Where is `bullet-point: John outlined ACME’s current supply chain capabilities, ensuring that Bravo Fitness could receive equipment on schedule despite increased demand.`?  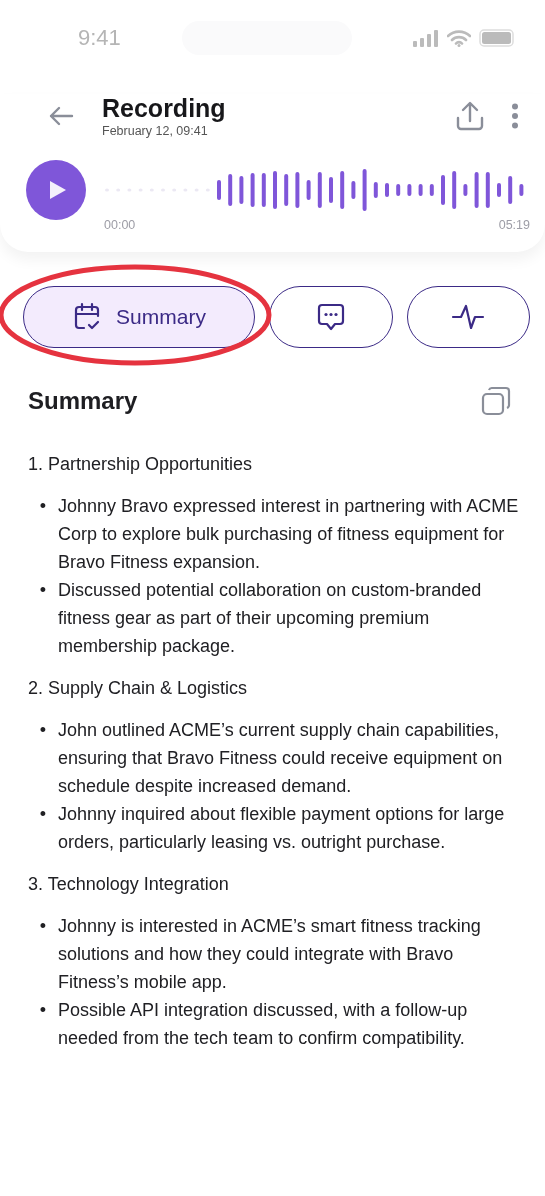
bullet-point: John outlined ACME’s current supply chain capabilities, ensuring that Bravo Fitness could receive equipment on schedule despite increased demand. is located at coordinates (281, 758).